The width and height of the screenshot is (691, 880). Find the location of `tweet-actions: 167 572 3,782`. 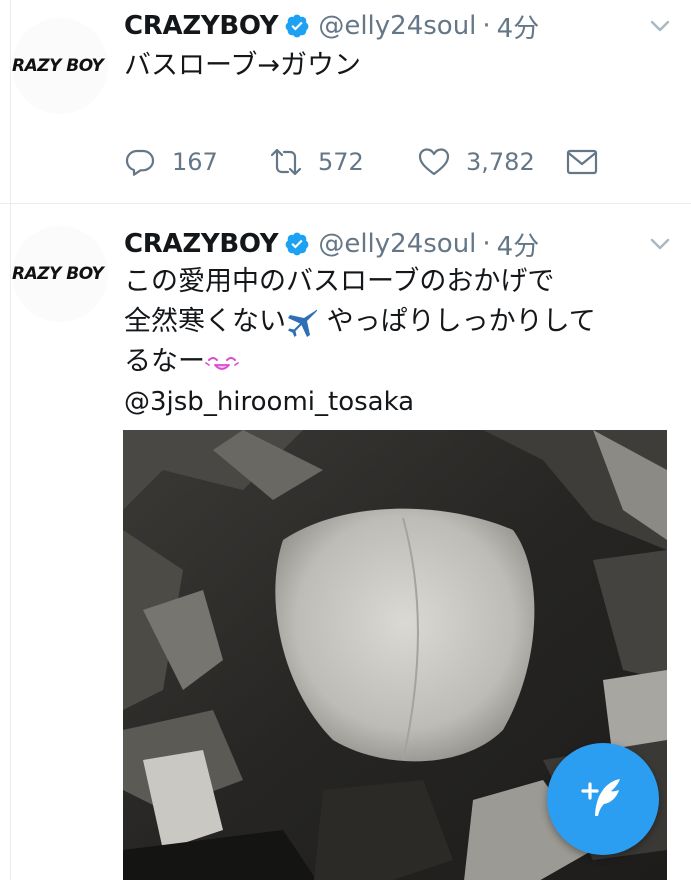

tweet-actions: 167 572 3,782 is located at coordinates (361, 162).